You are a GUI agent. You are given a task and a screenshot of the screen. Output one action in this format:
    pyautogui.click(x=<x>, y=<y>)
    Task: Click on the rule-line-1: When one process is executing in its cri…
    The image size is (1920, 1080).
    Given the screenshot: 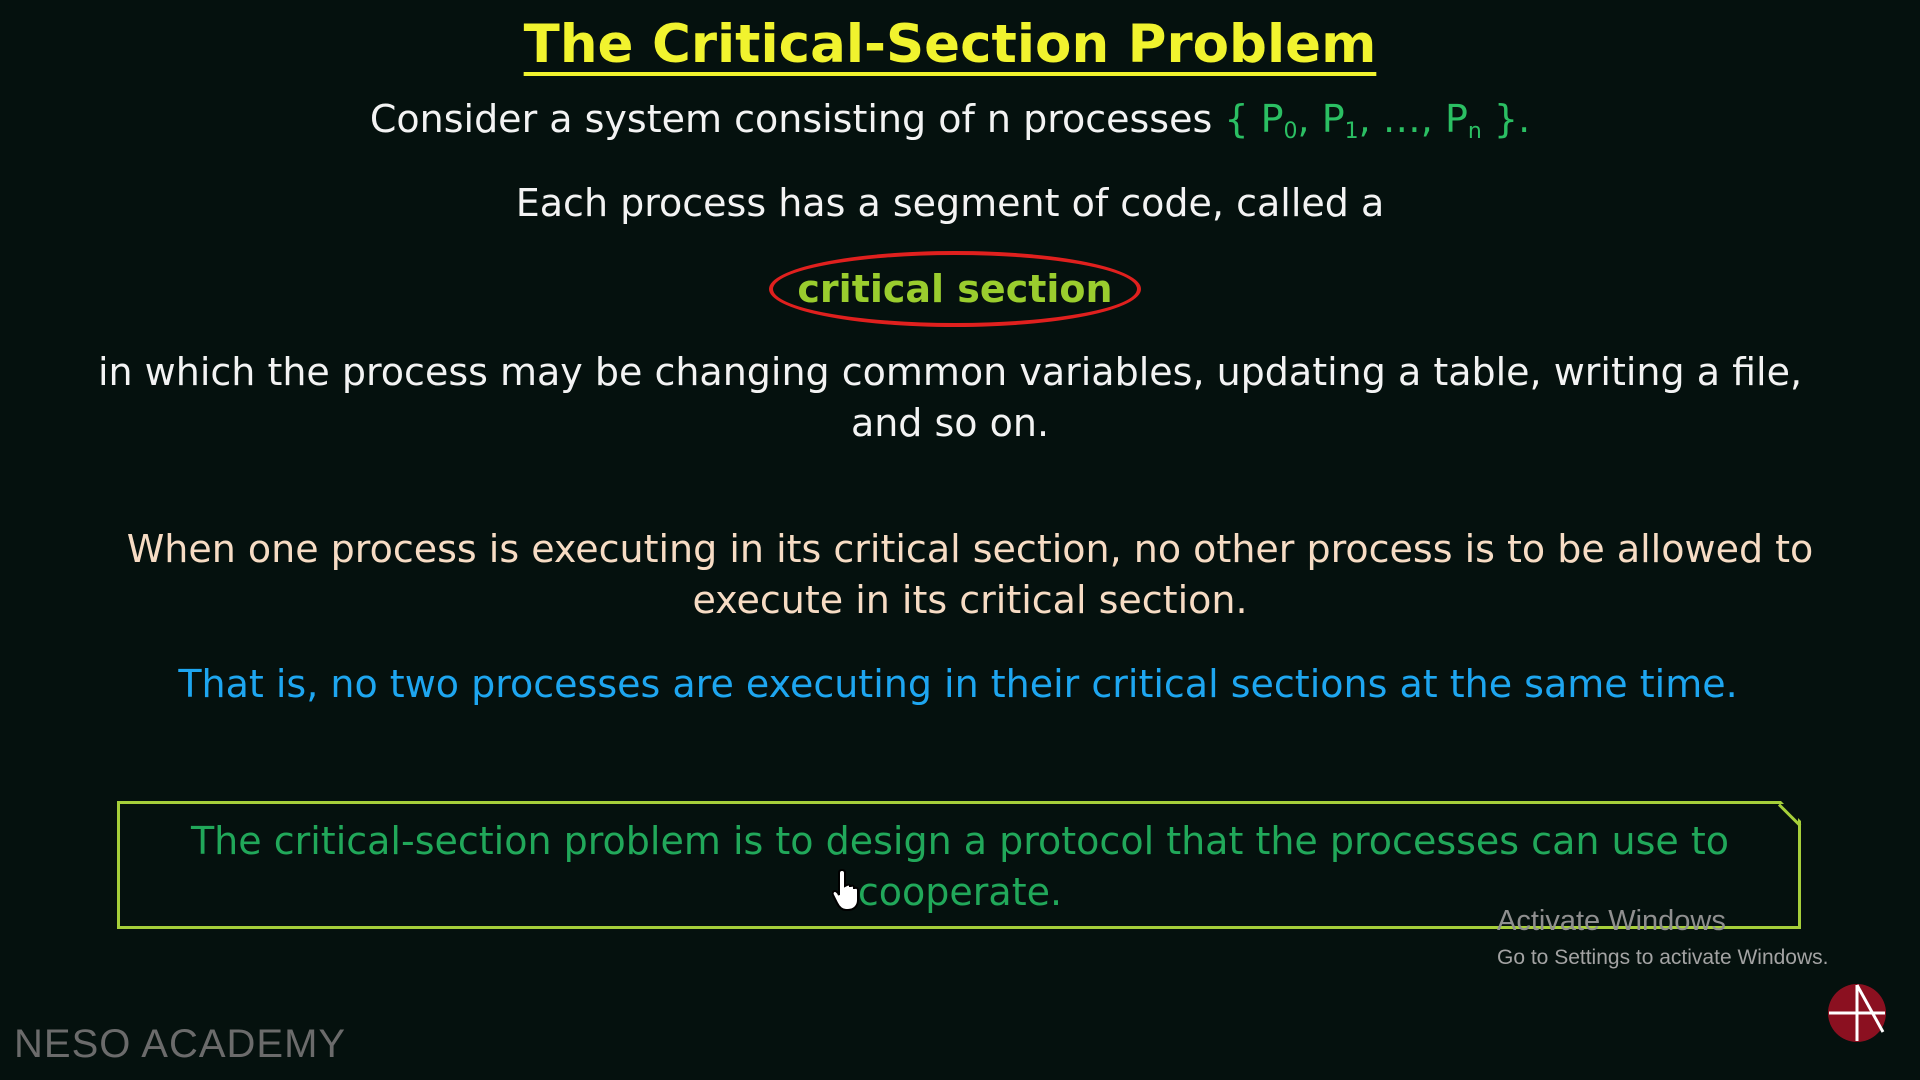 What is the action you would take?
    pyautogui.click(x=970, y=549)
    